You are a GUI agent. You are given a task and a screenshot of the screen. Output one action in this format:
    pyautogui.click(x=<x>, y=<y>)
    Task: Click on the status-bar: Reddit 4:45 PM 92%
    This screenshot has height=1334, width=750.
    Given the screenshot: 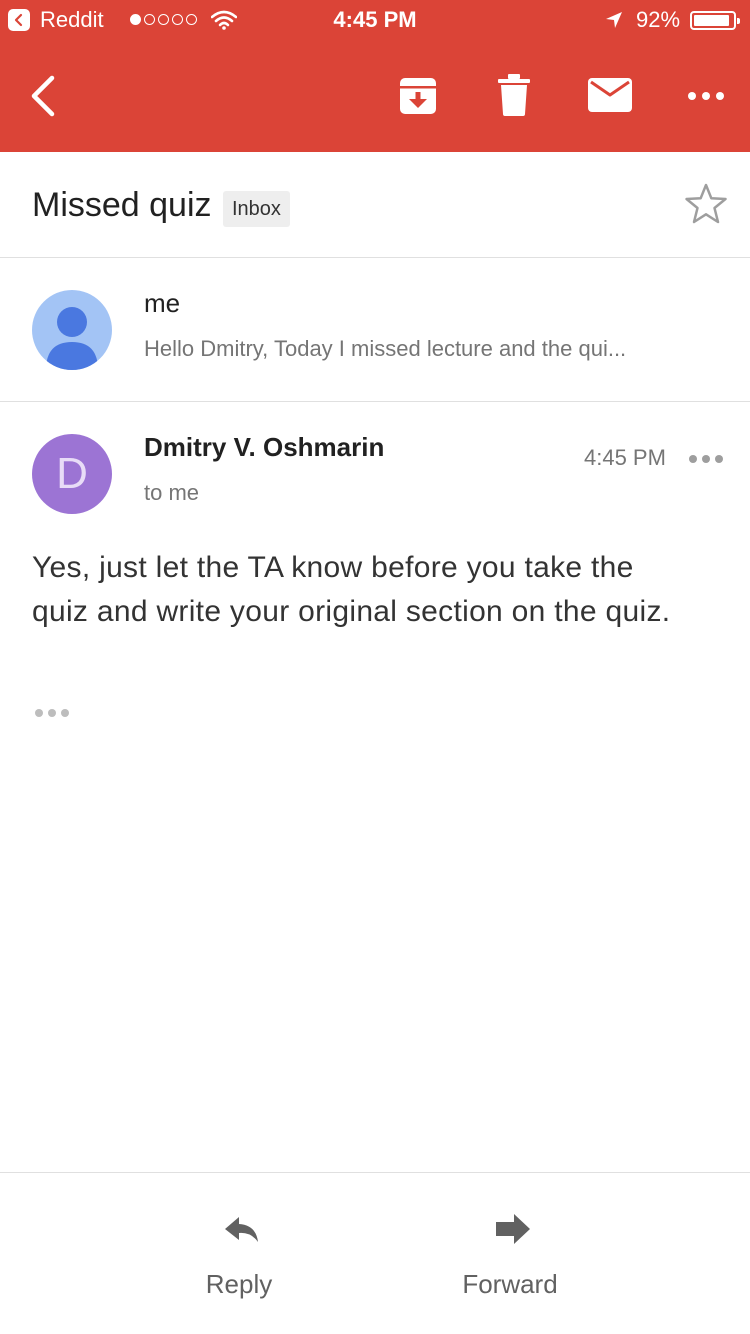 What is the action you would take?
    pyautogui.click(x=375, y=20)
    